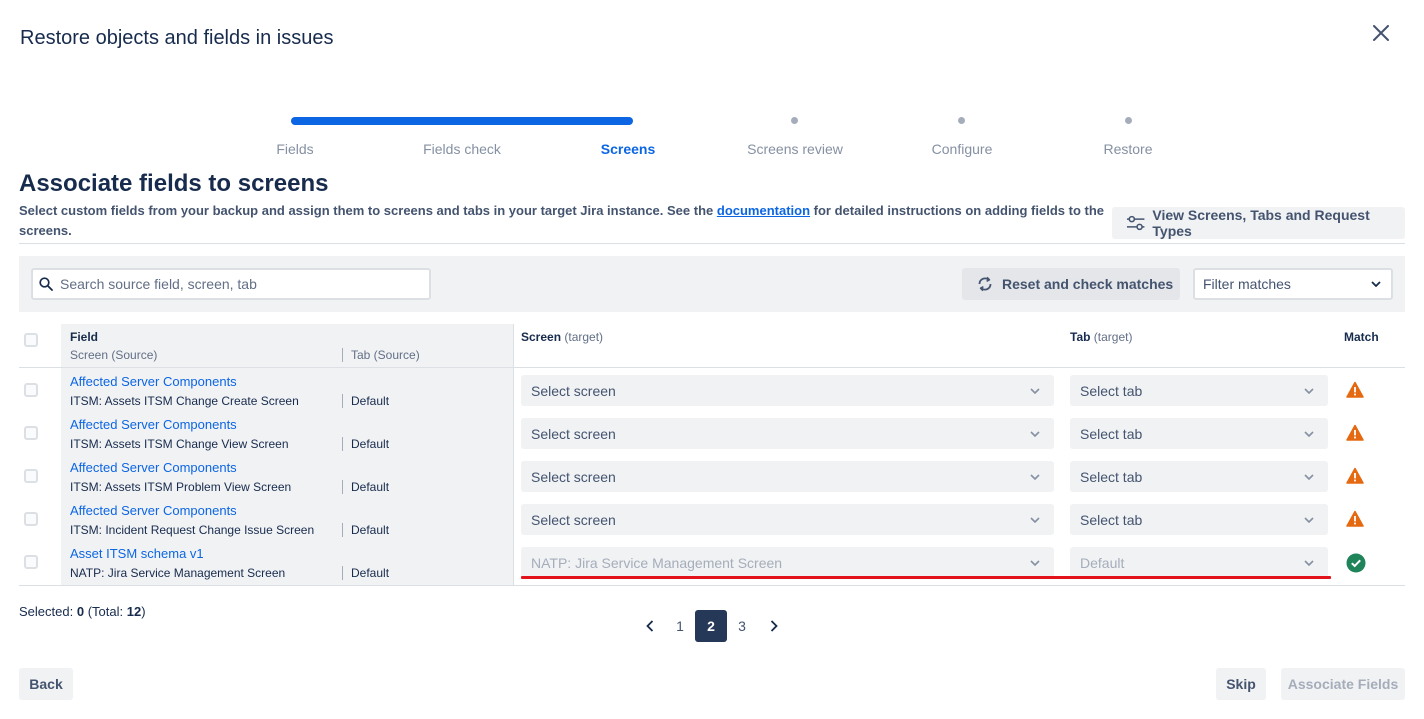  What do you see at coordinates (114, 355) in the screenshot?
I see `header-source-screen: Screen (Source)` at bounding box center [114, 355].